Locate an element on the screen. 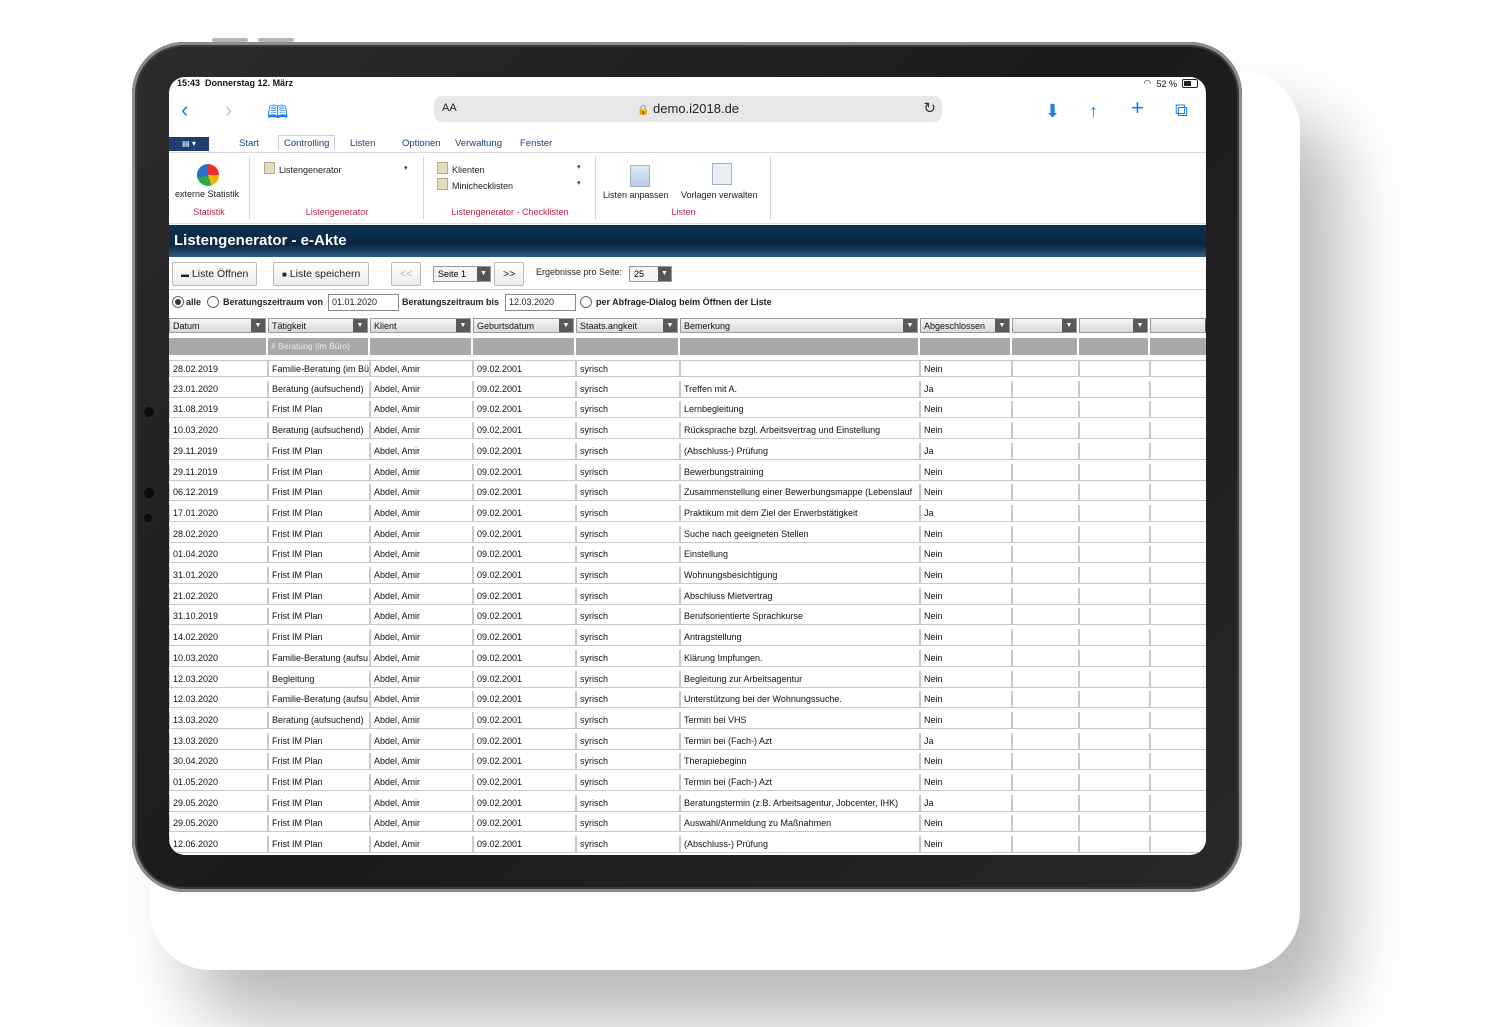  radio-date-range is located at coordinates (213, 302).